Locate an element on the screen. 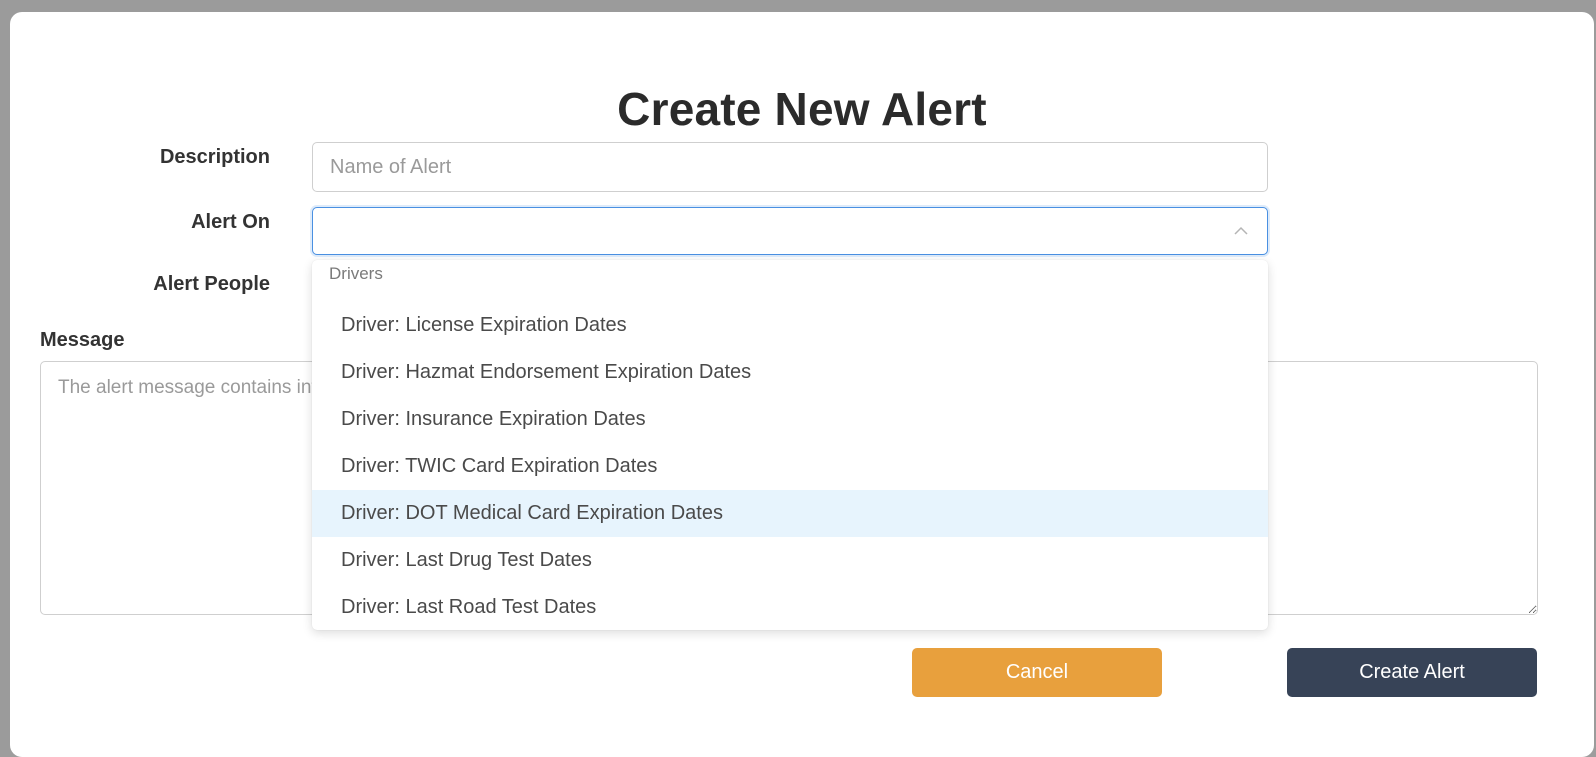 Image resolution: width=1596 pixels, height=757 pixels. message-label: Message is located at coordinates (82, 340).